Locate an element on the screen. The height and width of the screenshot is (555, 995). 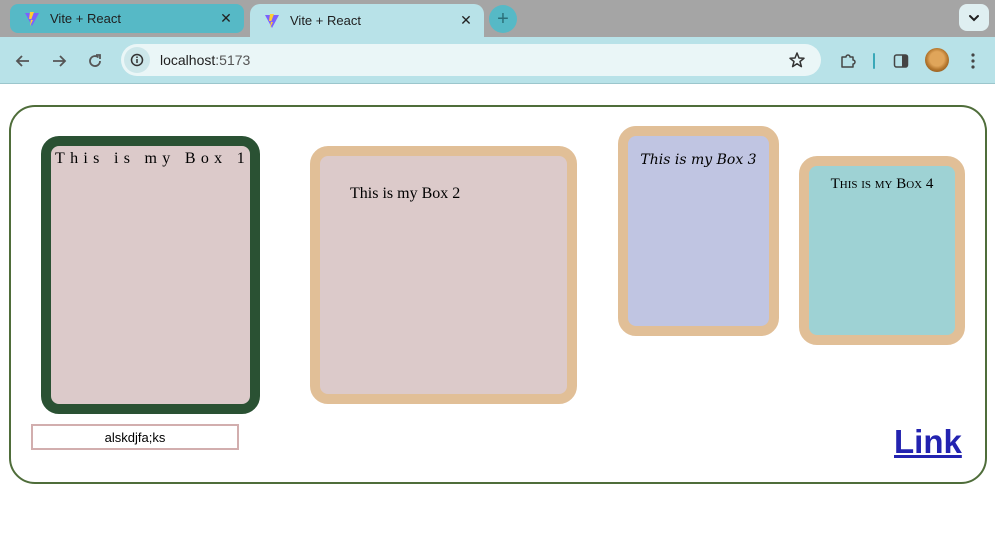
url-text: localhost:5173 is located at coordinates (205, 60).